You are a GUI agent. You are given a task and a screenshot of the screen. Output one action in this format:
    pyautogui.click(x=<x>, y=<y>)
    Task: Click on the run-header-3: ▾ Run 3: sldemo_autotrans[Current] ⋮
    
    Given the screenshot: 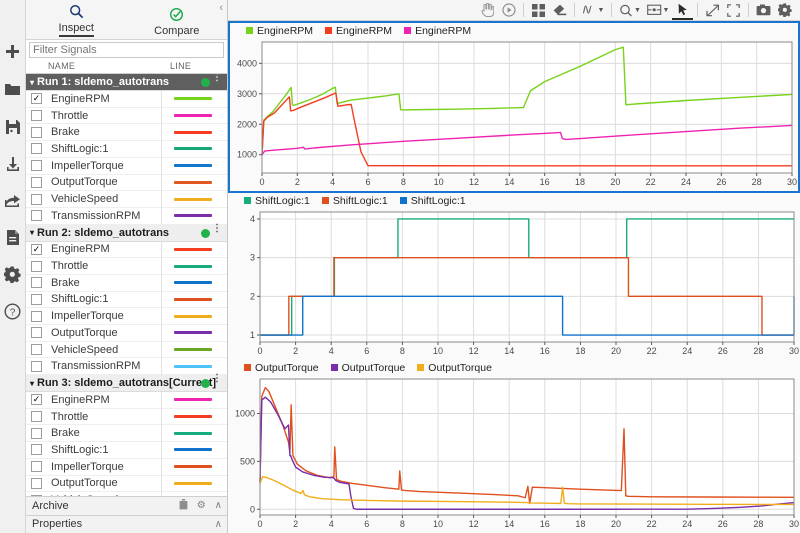 What is the action you would take?
    pyautogui.click(x=126, y=383)
    